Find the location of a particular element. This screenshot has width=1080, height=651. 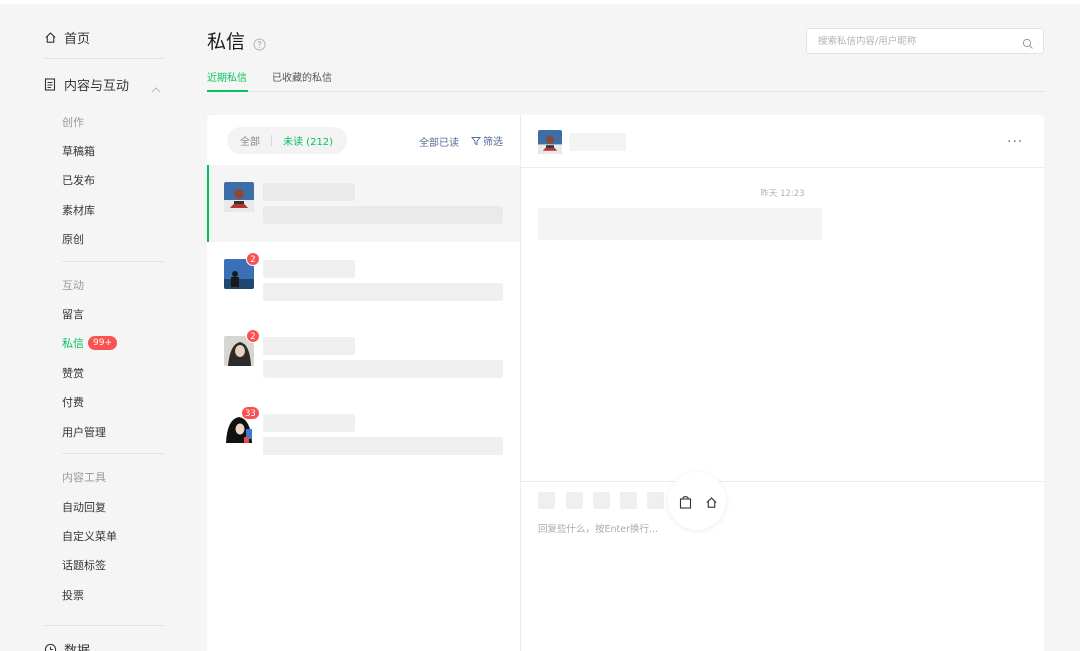

sidebar-item-polls: 投票 is located at coordinates (73, 595).